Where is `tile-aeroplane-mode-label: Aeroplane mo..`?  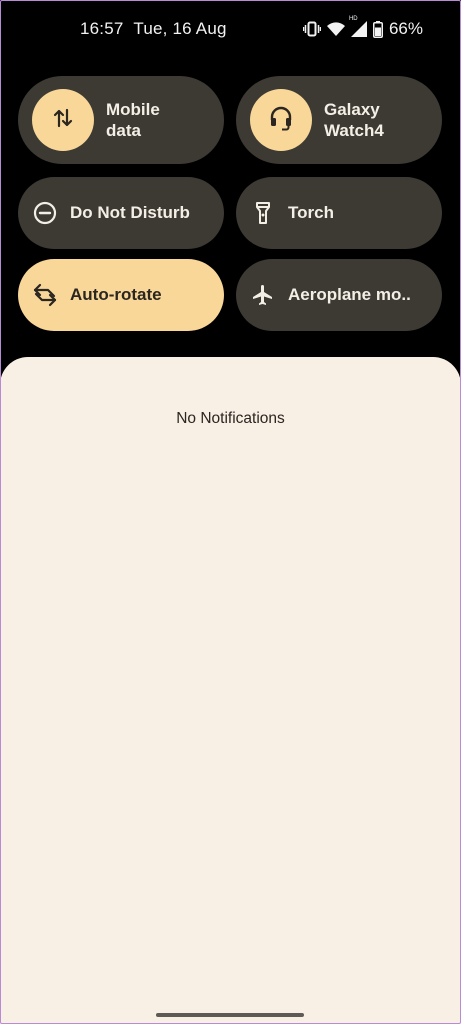 tile-aeroplane-mode-label: Aeroplane mo.. is located at coordinates (349, 294).